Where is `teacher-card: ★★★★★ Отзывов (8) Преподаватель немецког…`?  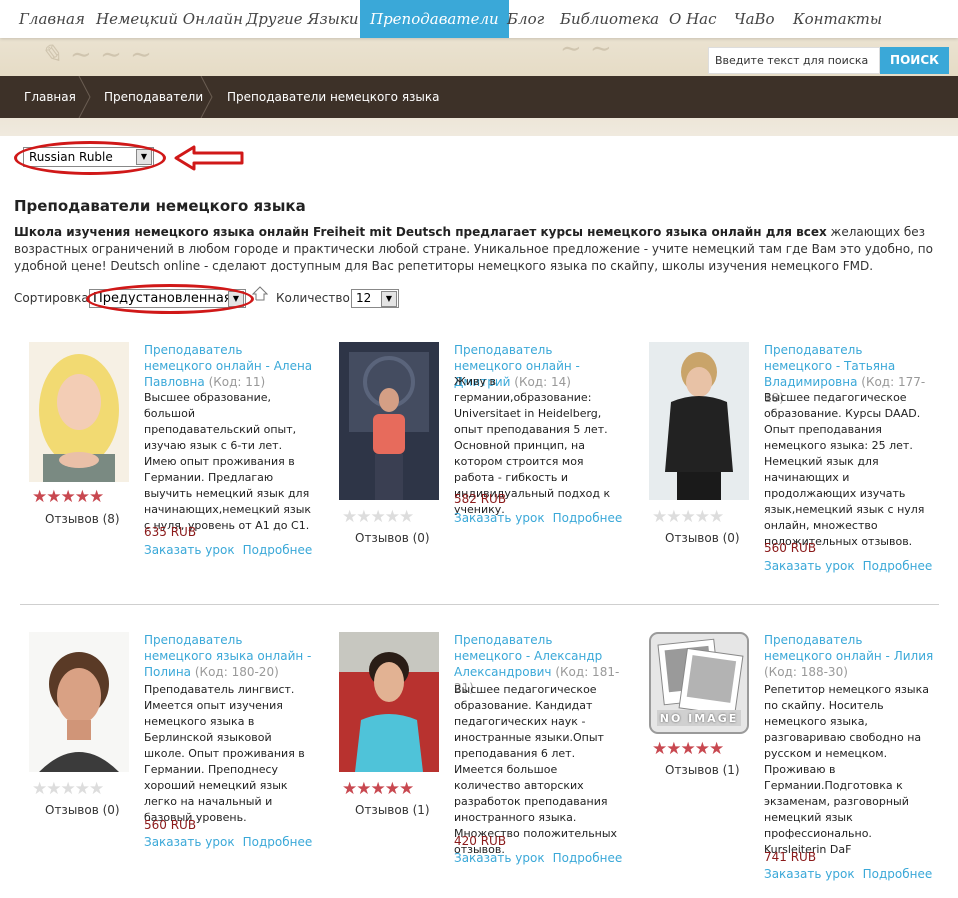
teacher-card: ★★★★★ Отзывов (8) Преподаватель немецког… is located at coordinates (174, 452).